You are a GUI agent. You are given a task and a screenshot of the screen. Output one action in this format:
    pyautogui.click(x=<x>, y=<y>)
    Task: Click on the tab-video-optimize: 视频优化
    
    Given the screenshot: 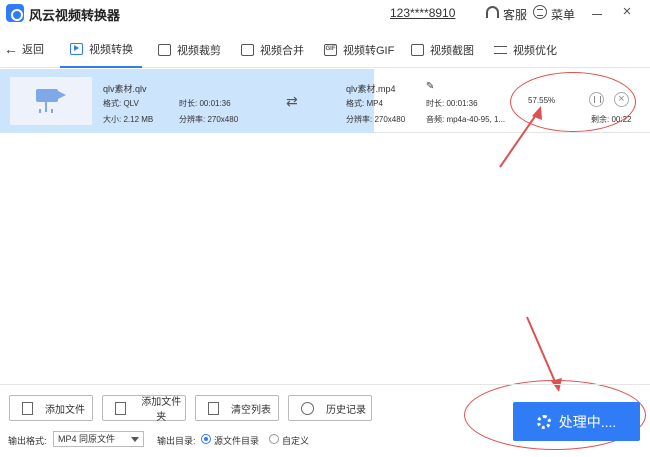 What is the action you would take?
    pyautogui.click(x=525, y=50)
    